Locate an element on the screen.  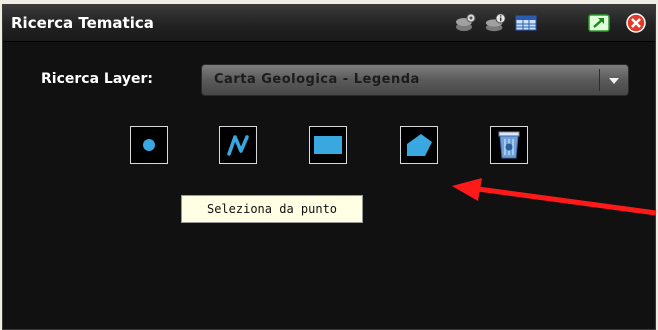
annotation-arrow is located at coordinates (554, 197).